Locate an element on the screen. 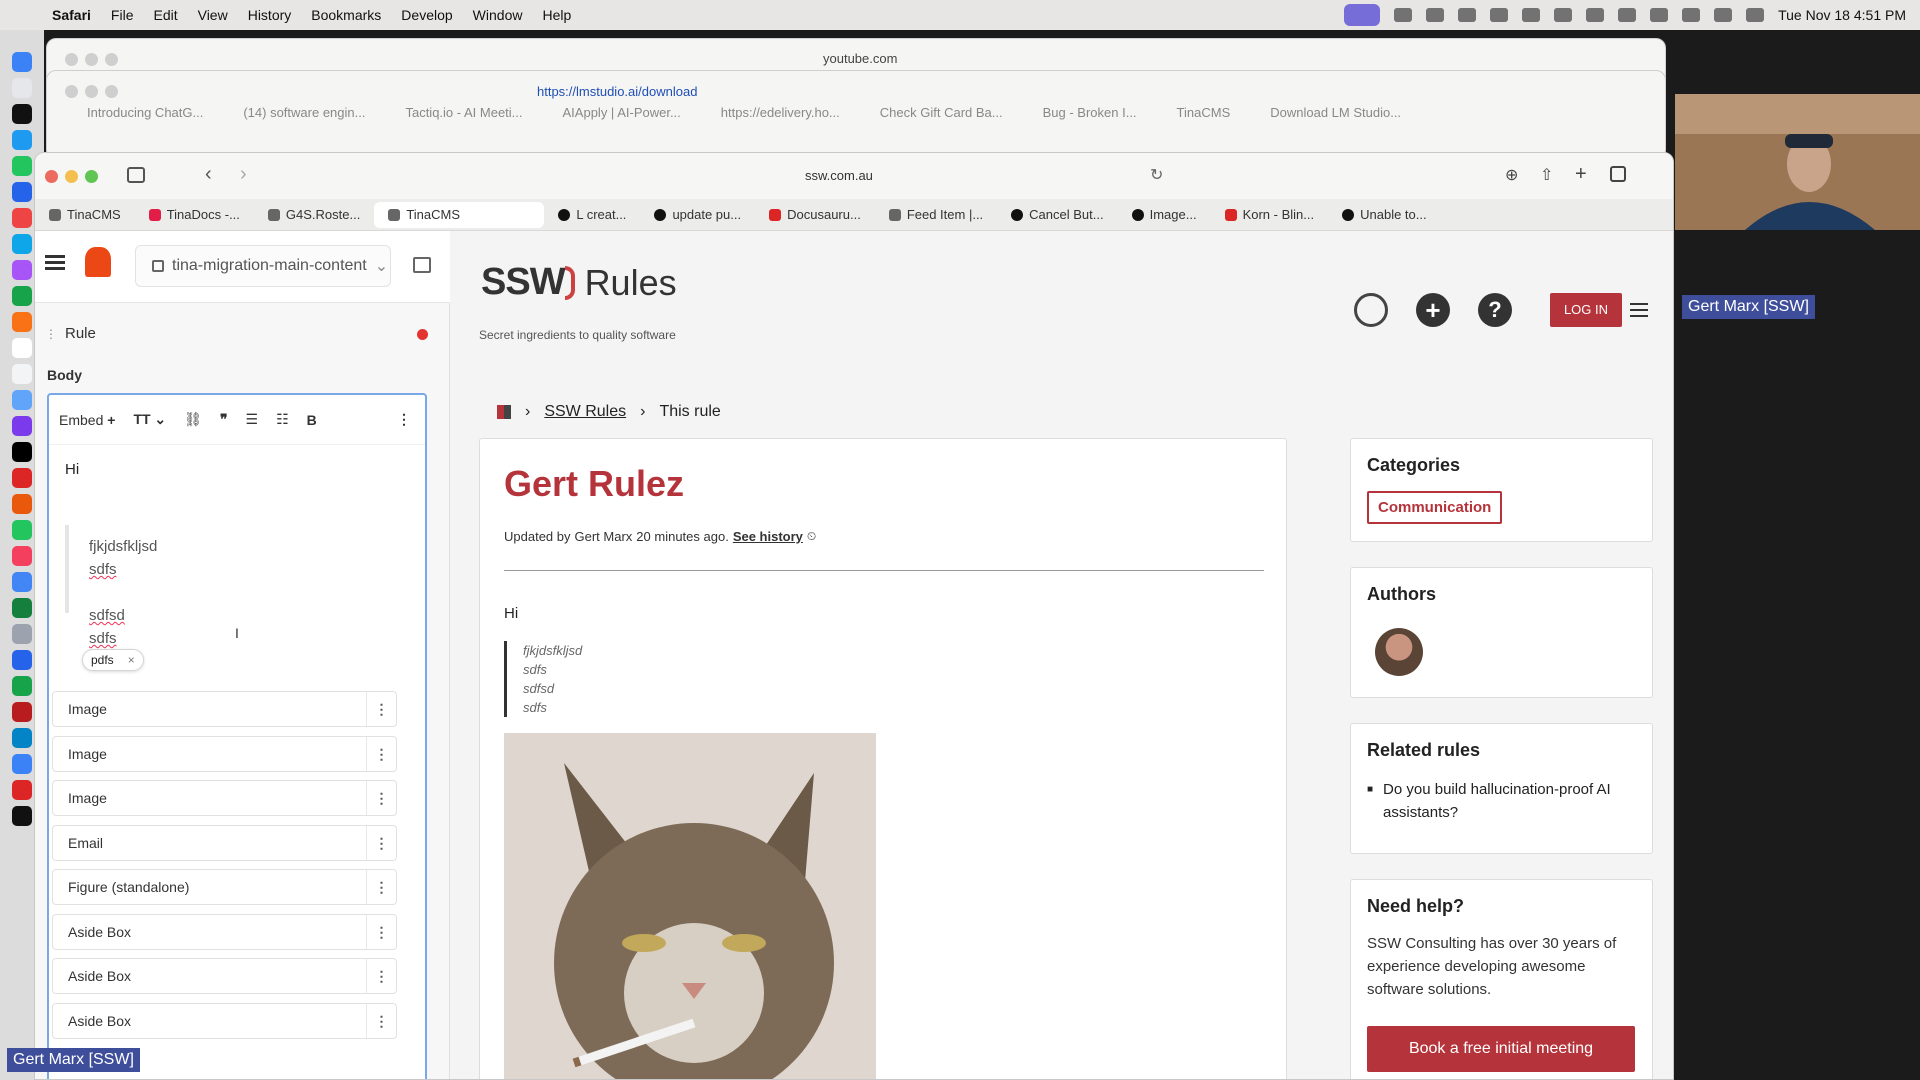 The image size is (1920, 1080). reload-icon: ↻ is located at coordinates (1156, 175).